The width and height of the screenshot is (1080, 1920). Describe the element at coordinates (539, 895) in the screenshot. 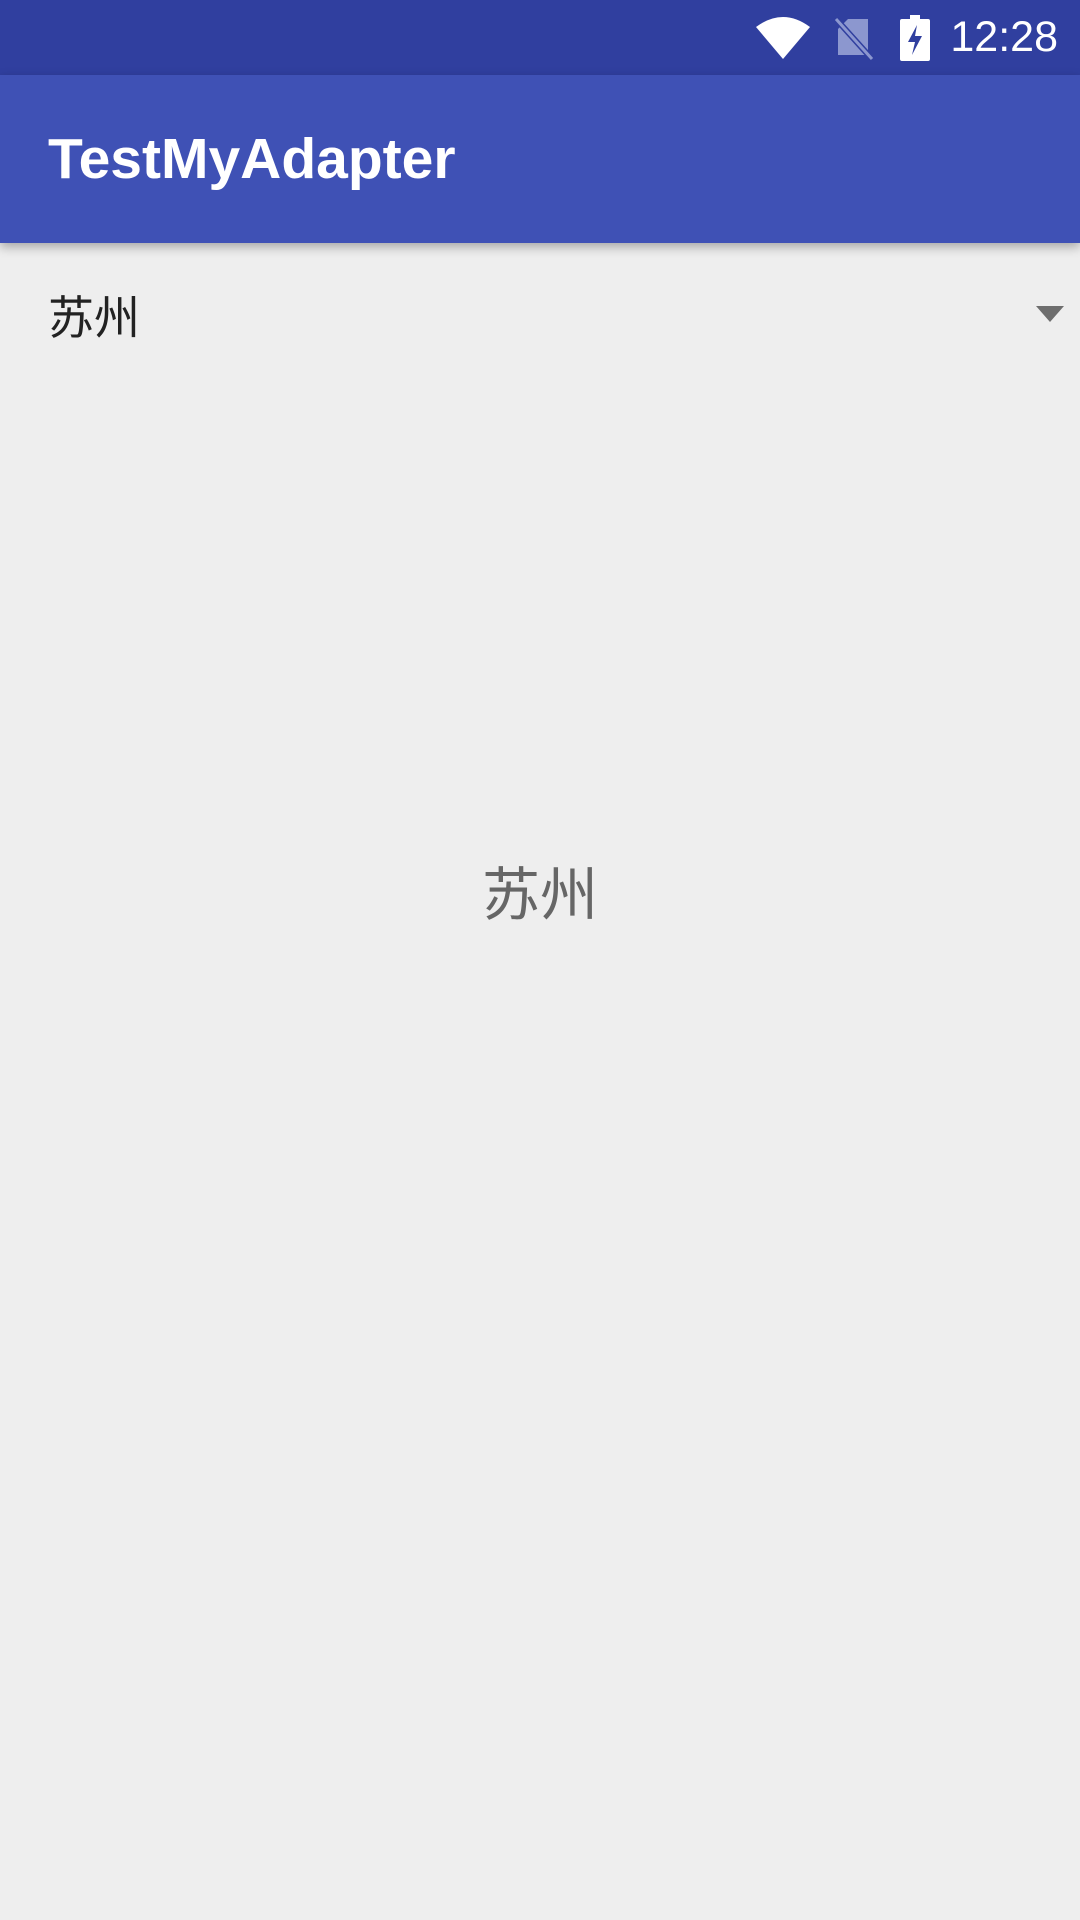

I see `selected-city-text: 苏州` at that location.